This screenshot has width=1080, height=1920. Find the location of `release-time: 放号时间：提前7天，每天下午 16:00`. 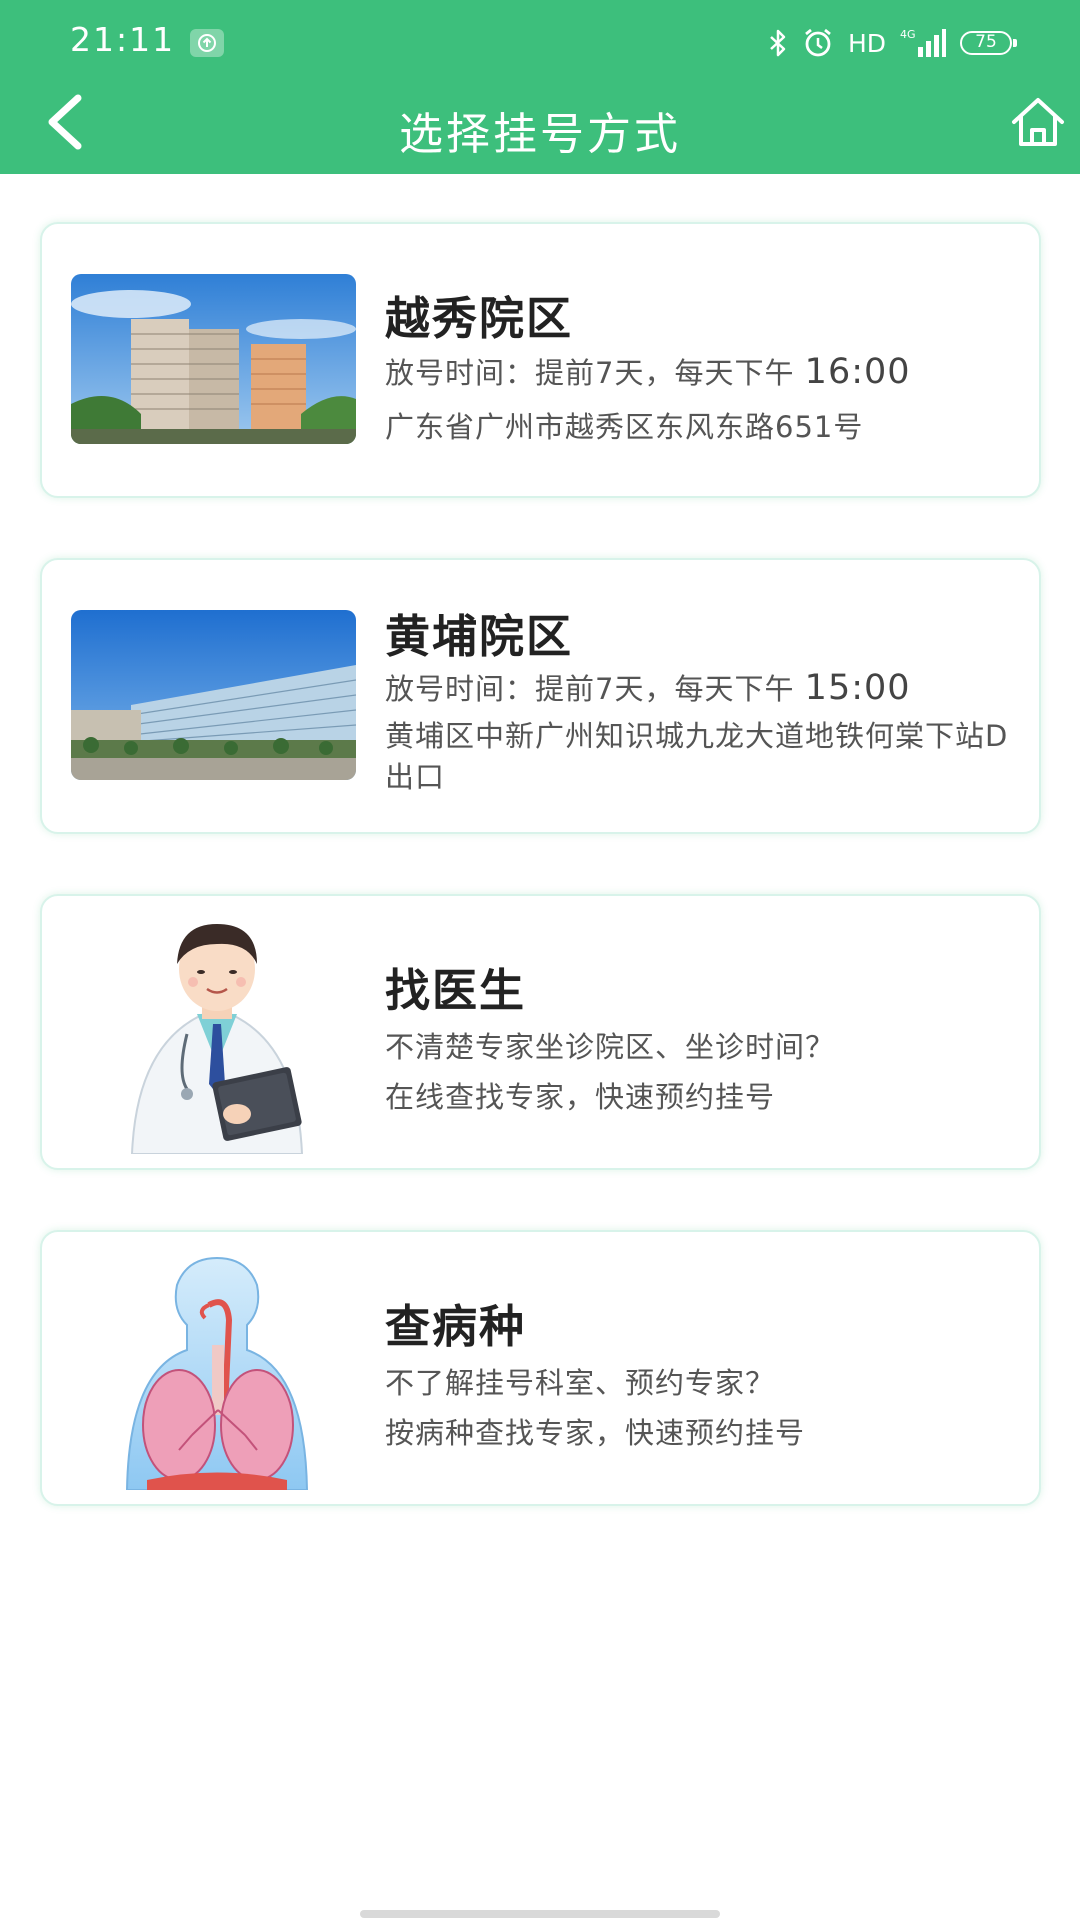

release-time: 放号时间：提前7天，每天下午 16:00 is located at coordinates (648, 371).